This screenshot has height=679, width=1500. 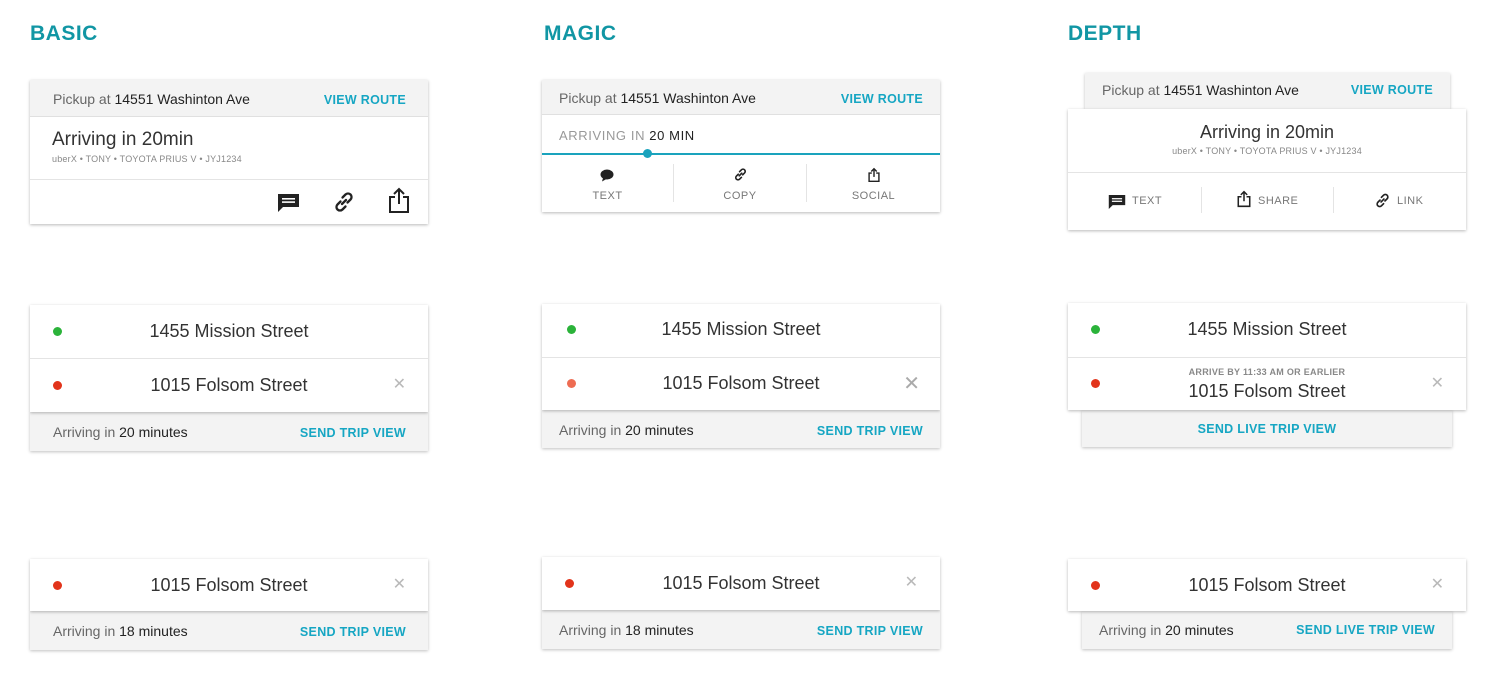 I want to click on link-label: LINK, so click(x=1410, y=201).